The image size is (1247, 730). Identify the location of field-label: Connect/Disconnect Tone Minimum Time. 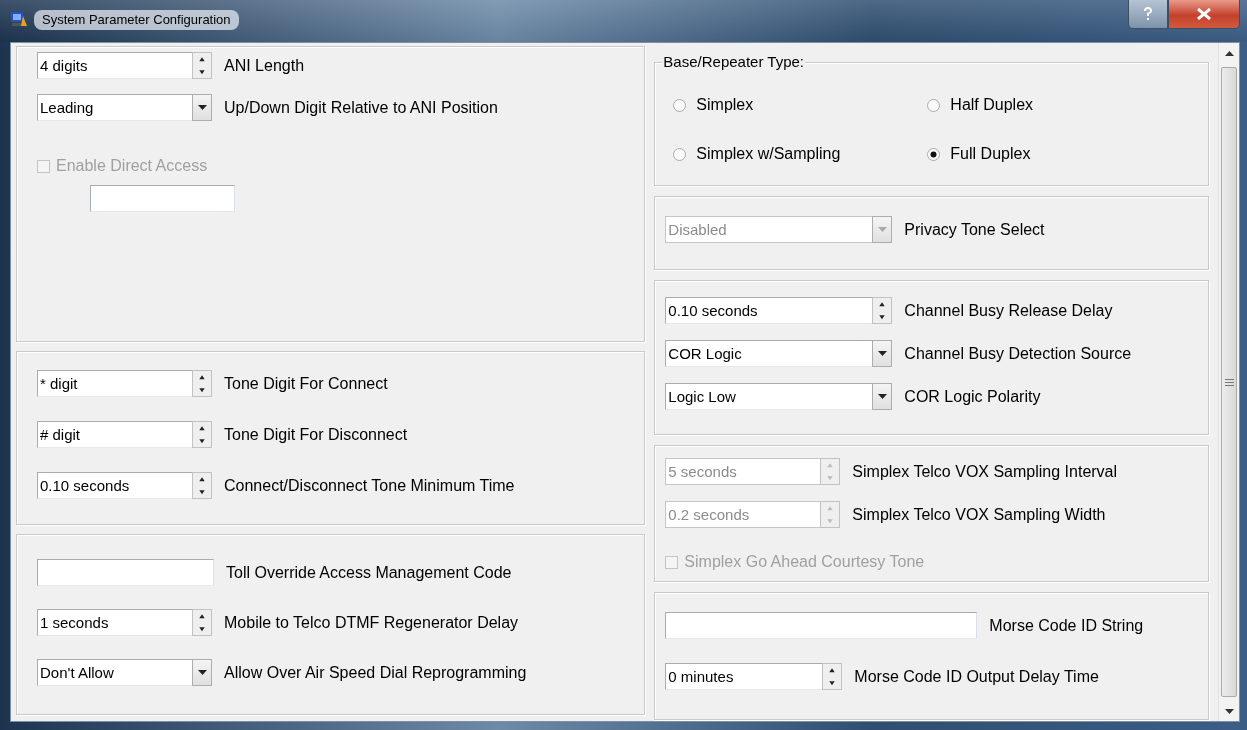
(369, 485).